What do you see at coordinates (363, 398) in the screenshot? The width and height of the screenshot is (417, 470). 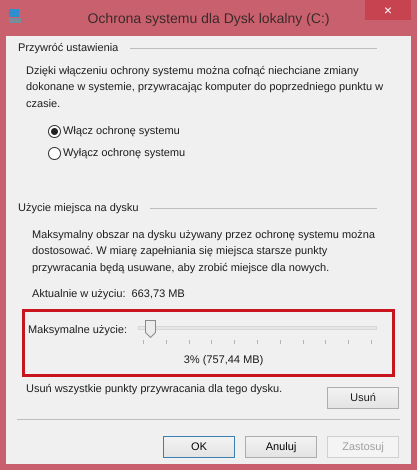 I see `delete-button: Usuń` at bounding box center [363, 398].